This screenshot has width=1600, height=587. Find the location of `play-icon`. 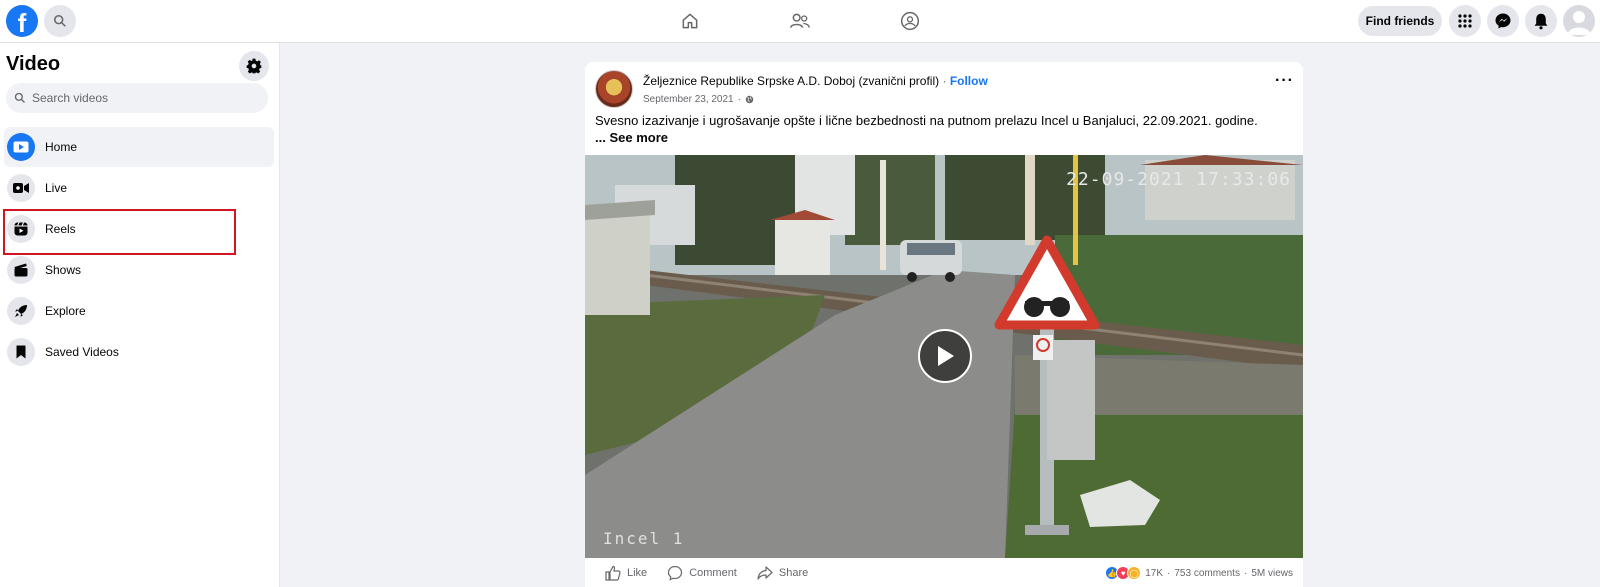

play-icon is located at coordinates (946, 356).